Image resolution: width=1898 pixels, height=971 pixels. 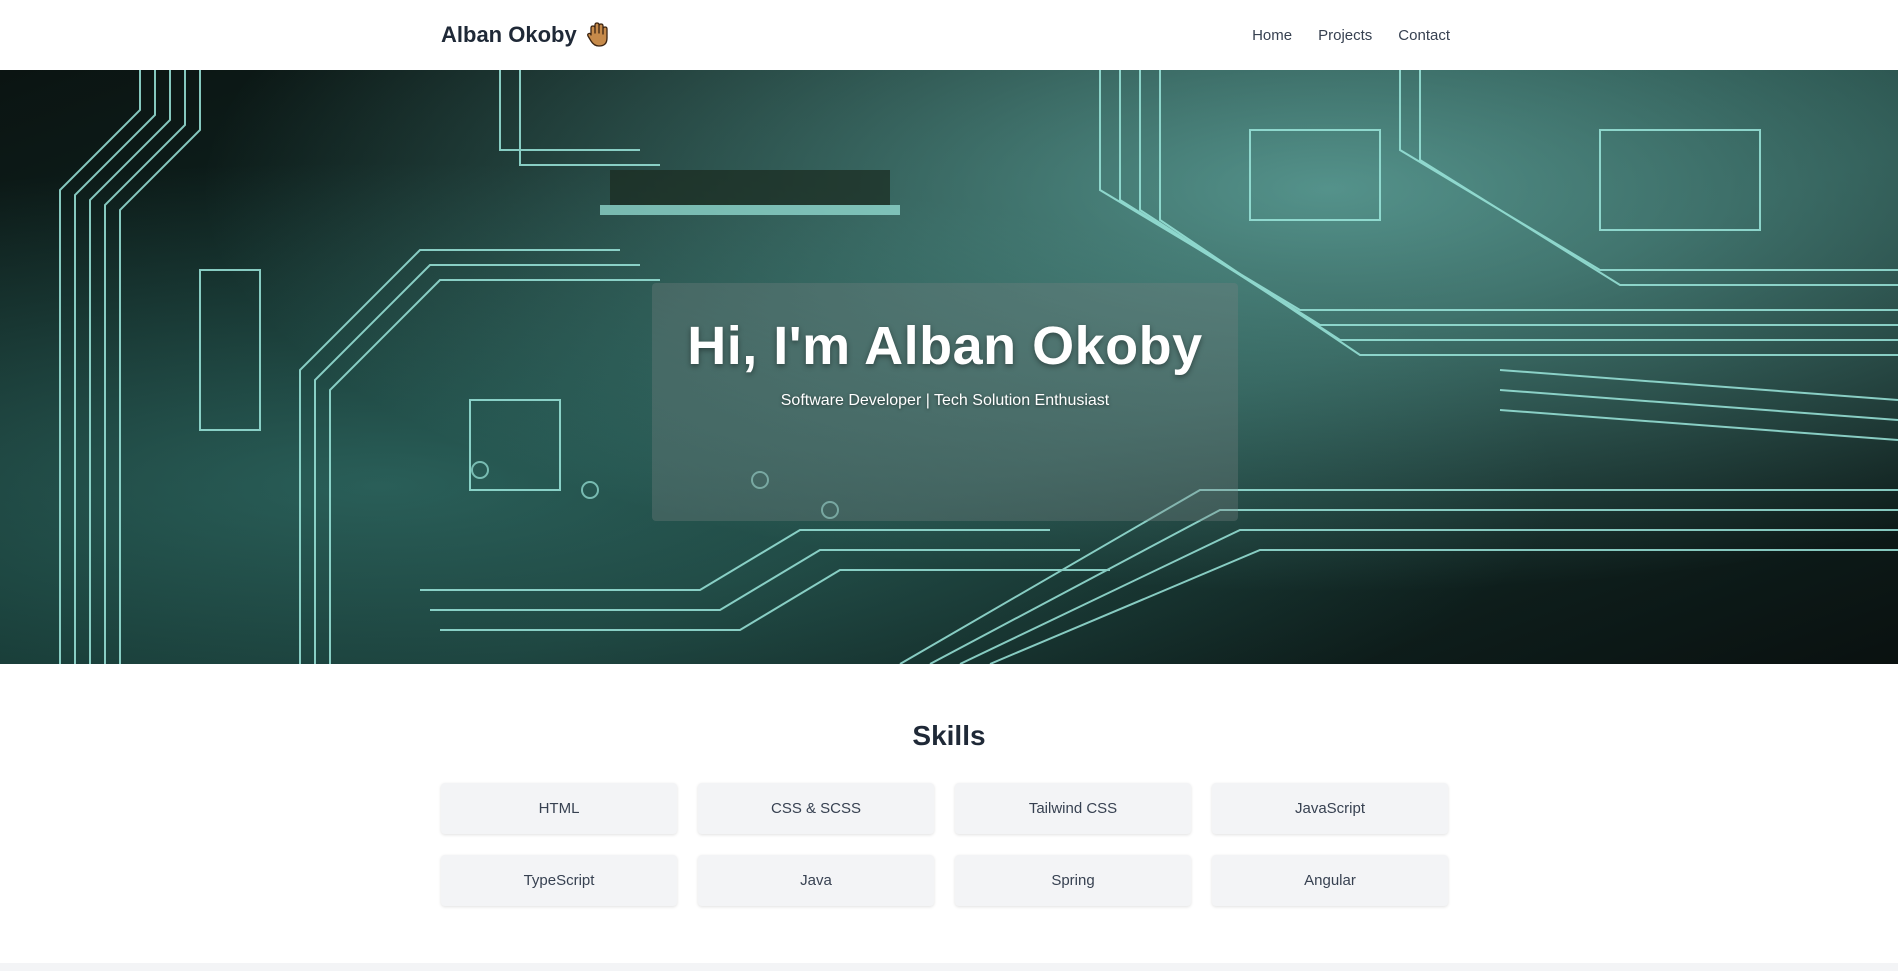 I want to click on skill-card-html: HTML, so click(x=559, y=808).